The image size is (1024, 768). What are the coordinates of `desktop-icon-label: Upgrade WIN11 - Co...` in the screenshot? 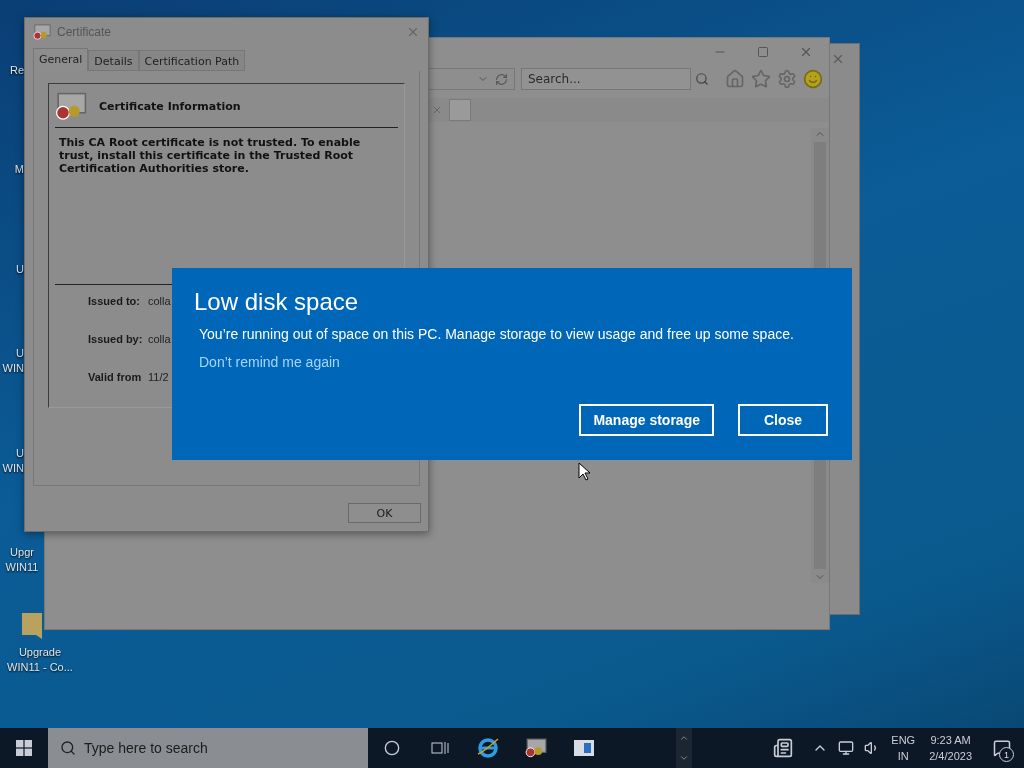 It's located at (40, 659).